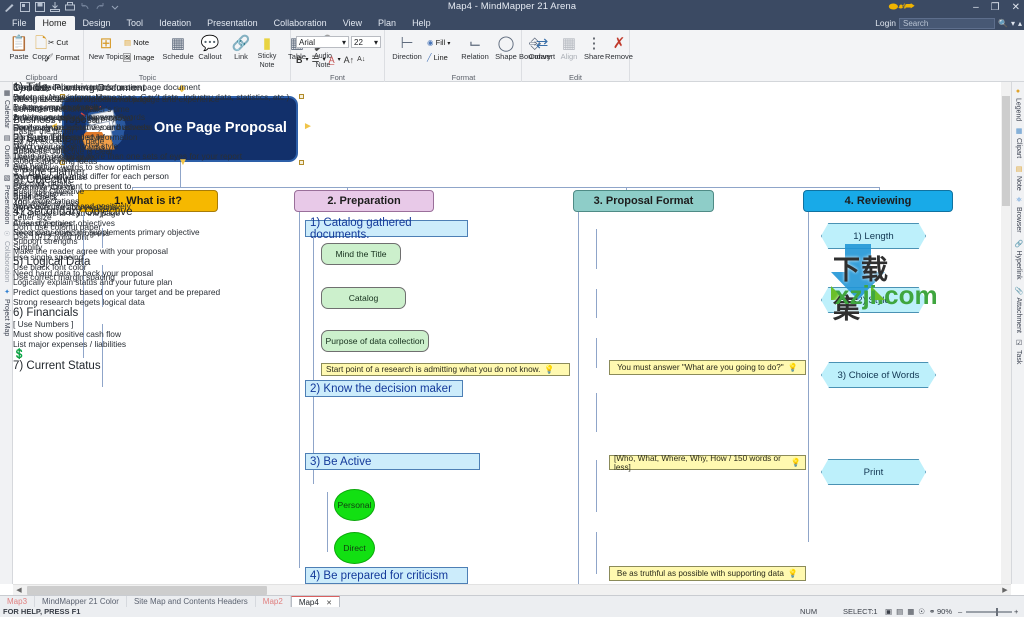 This screenshot has width=1024, height=617. What do you see at coordinates (873, 300) in the screenshot?
I see `node-hex-style: 2) Style` at bounding box center [873, 300].